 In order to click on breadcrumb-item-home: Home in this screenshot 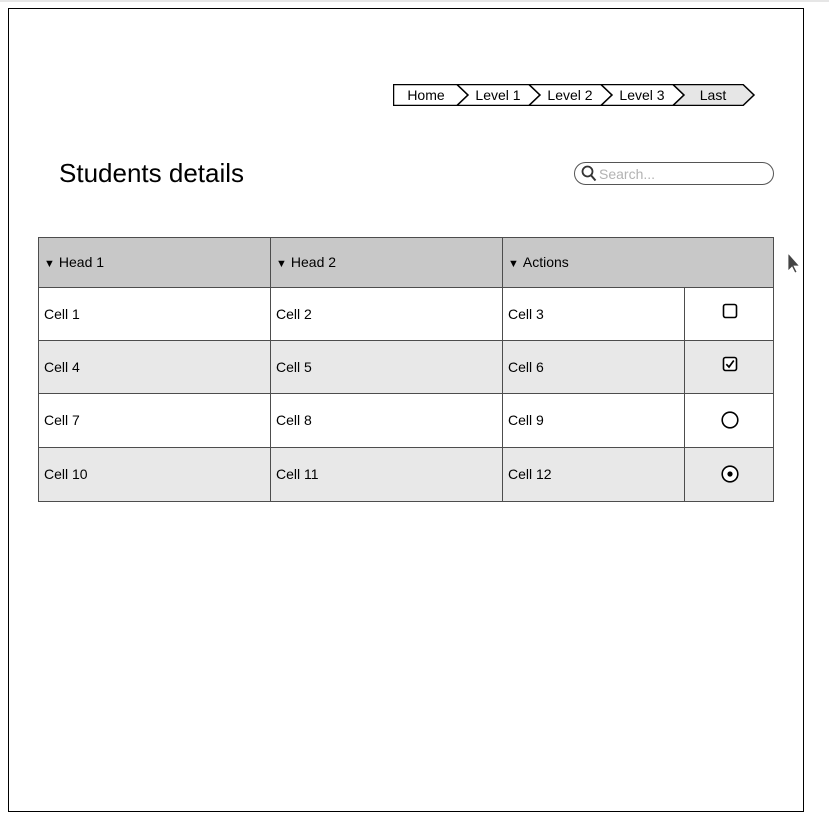, I will do `click(426, 95)`.